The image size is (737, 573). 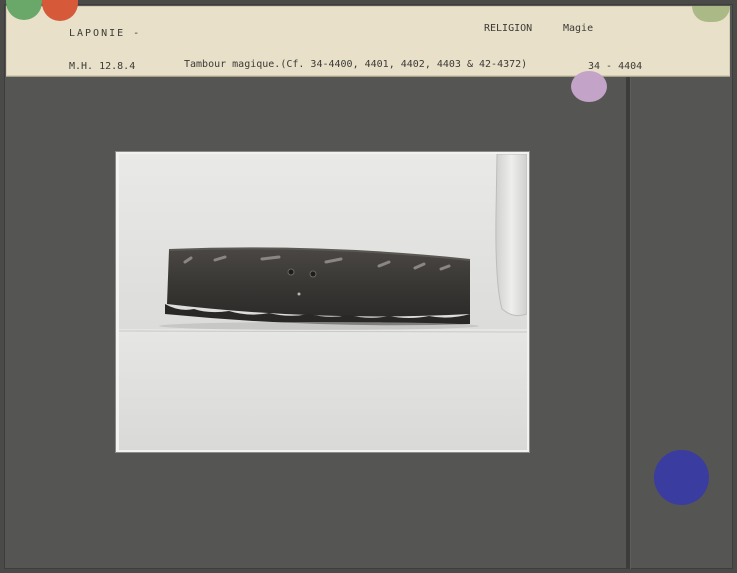 What do you see at coordinates (681, 477) in the screenshot?
I see `blue-sticker-dot` at bounding box center [681, 477].